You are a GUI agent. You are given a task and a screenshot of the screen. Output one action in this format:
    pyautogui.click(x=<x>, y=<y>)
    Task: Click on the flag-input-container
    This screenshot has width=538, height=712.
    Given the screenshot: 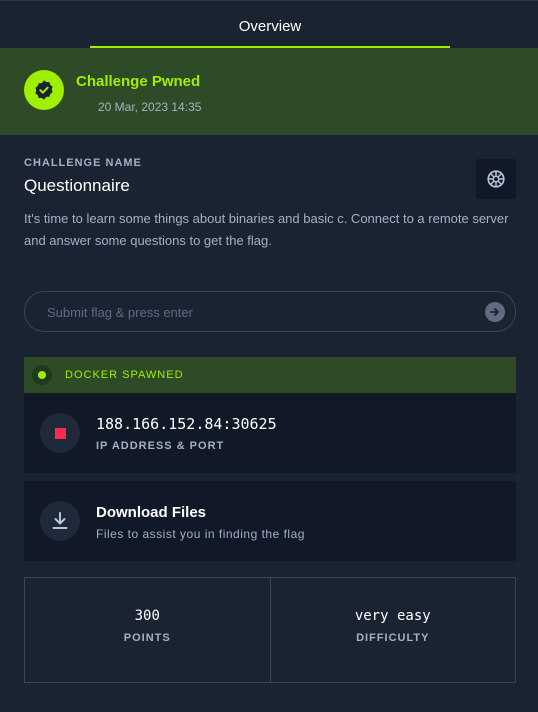 What is the action you would take?
    pyautogui.click(x=270, y=312)
    